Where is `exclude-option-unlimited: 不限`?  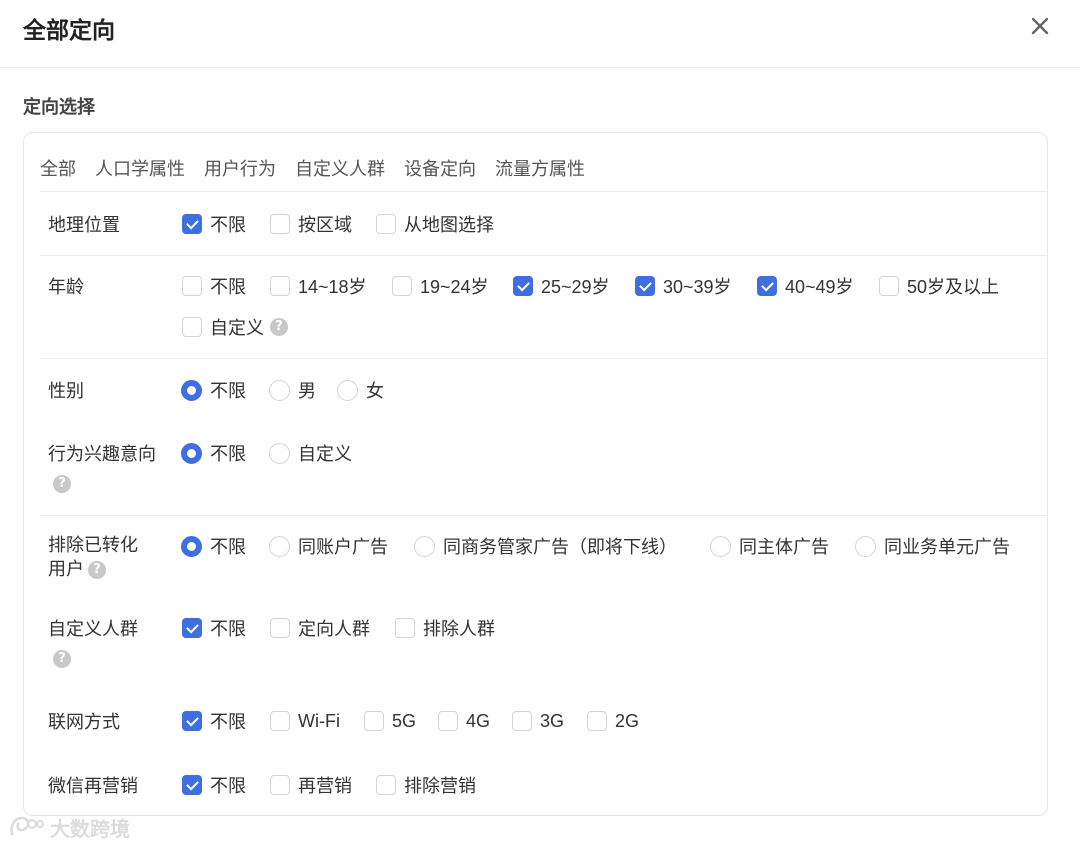 exclude-option-unlimited: 不限 is located at coordinates (213, 546).